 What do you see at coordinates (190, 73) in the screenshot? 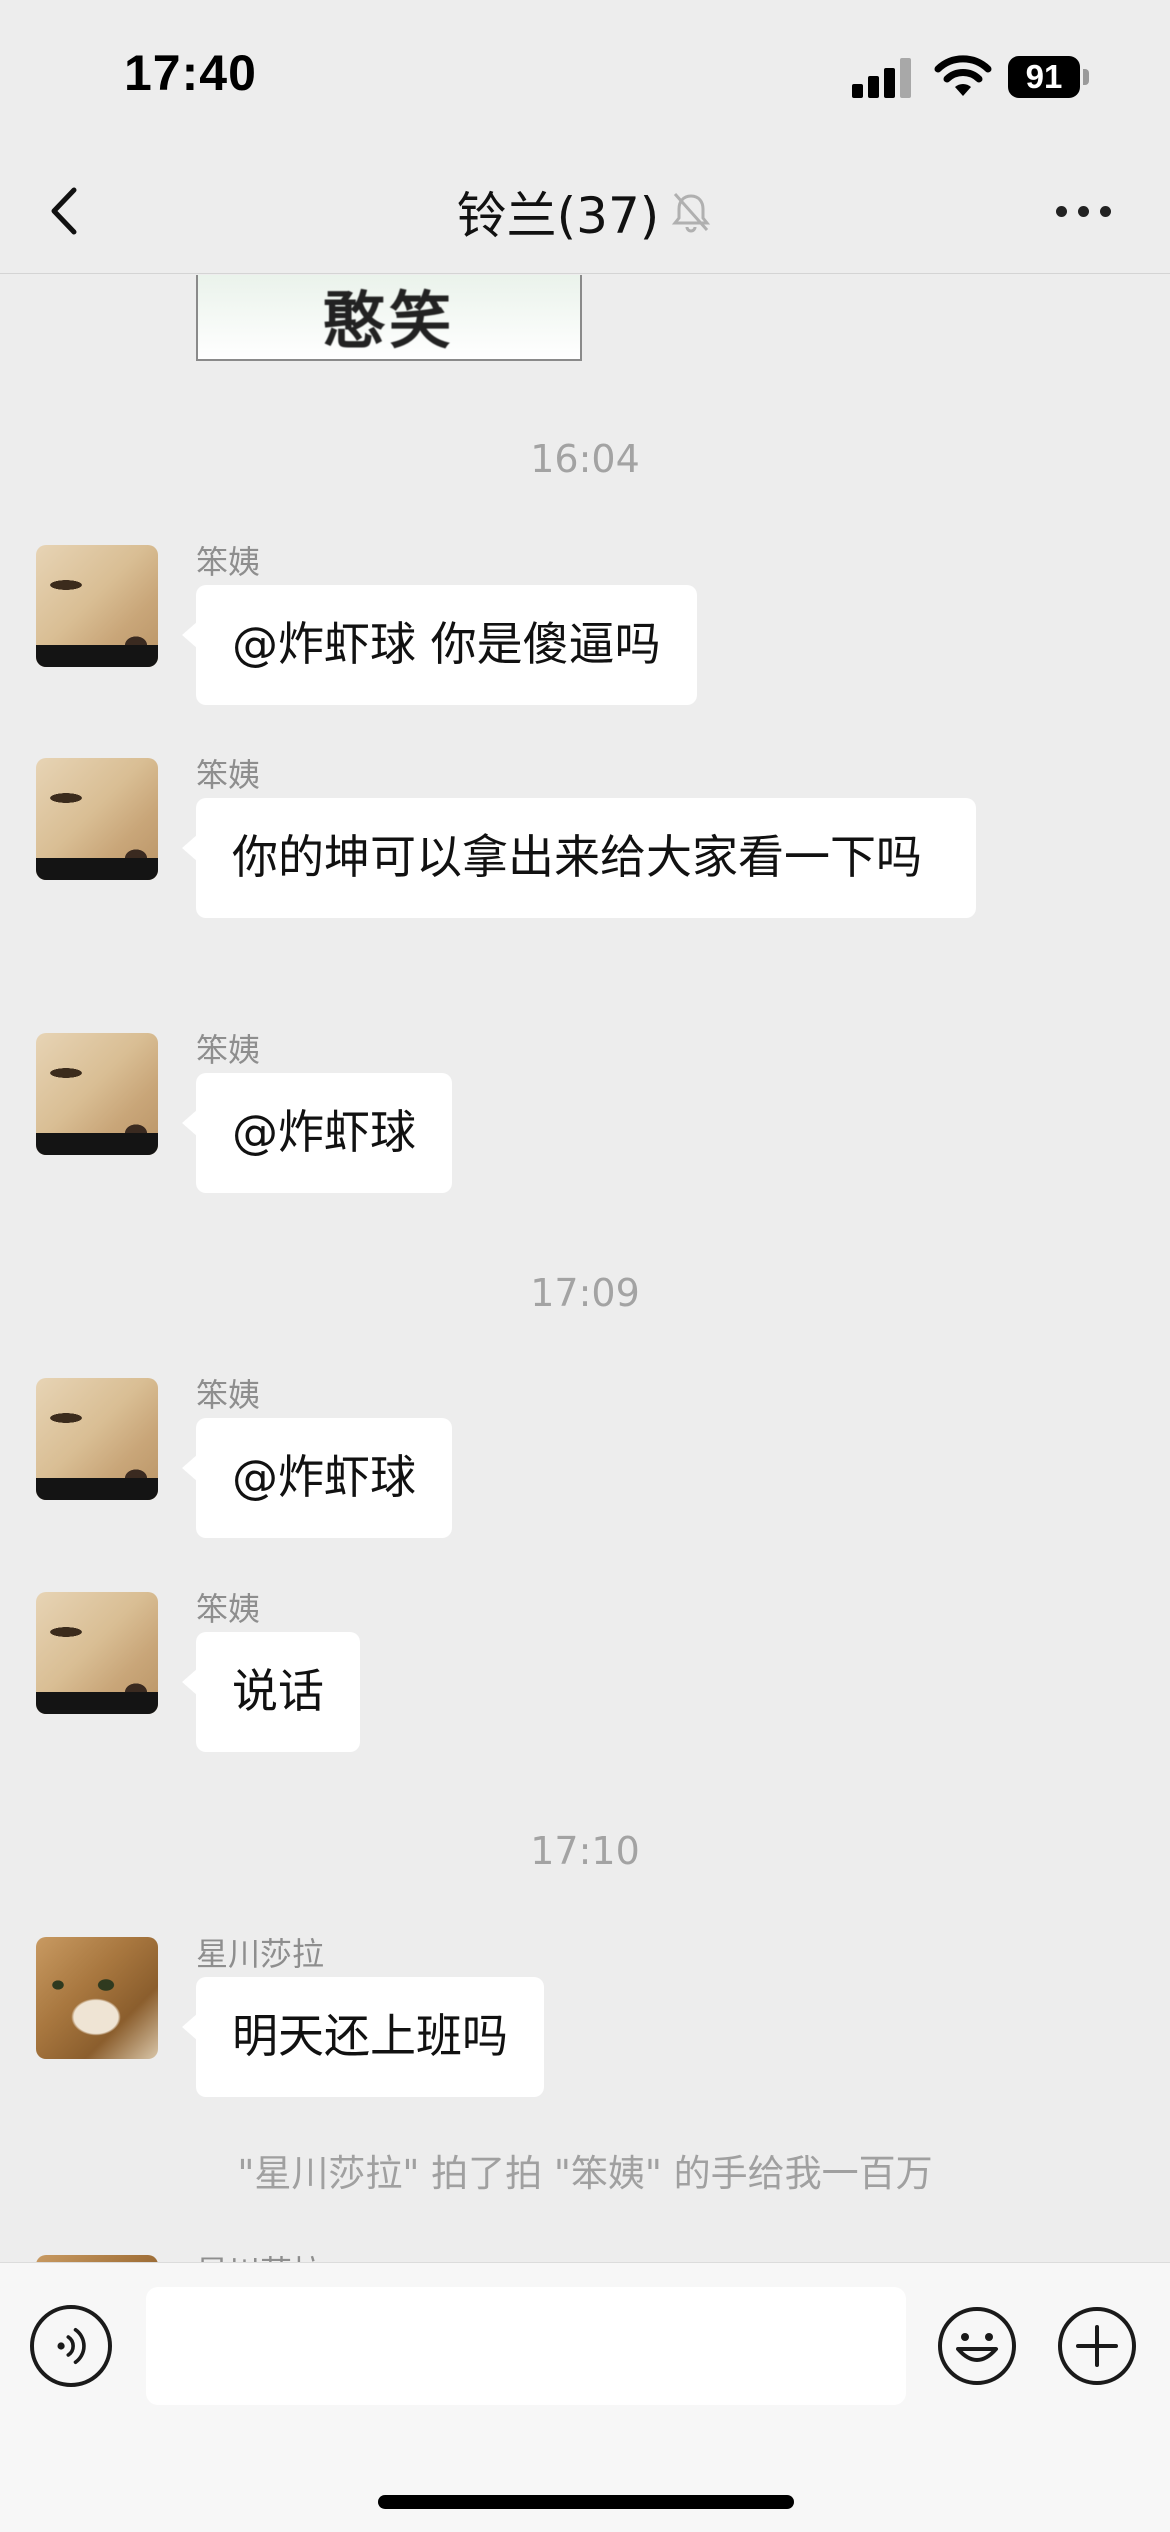
I see `status-time: 17:40` at bounding box center [190, 73].